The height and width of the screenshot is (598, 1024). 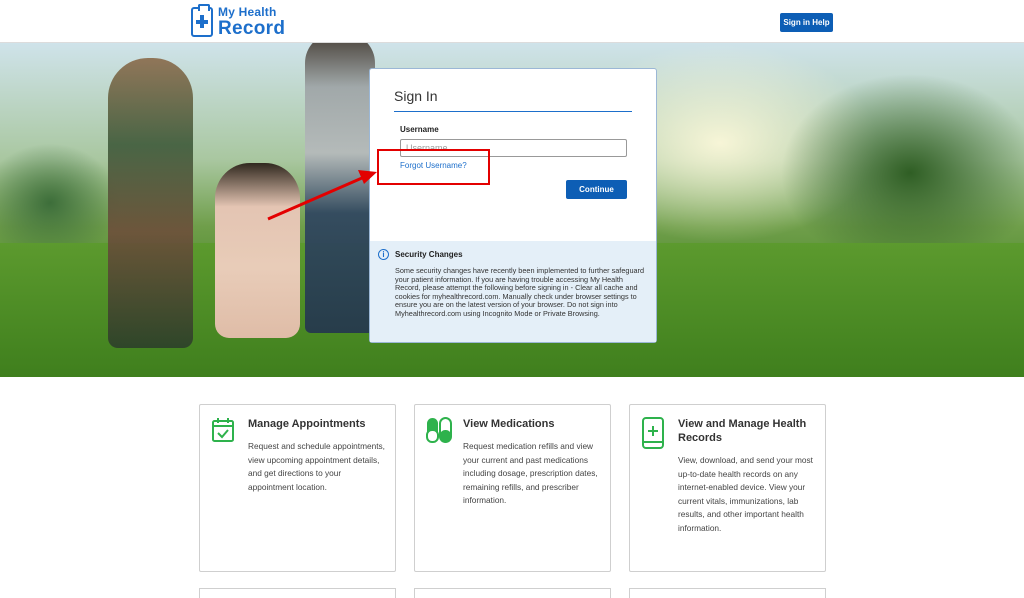 I want to click on continue-button: Continue, so click(x=596, y=189).